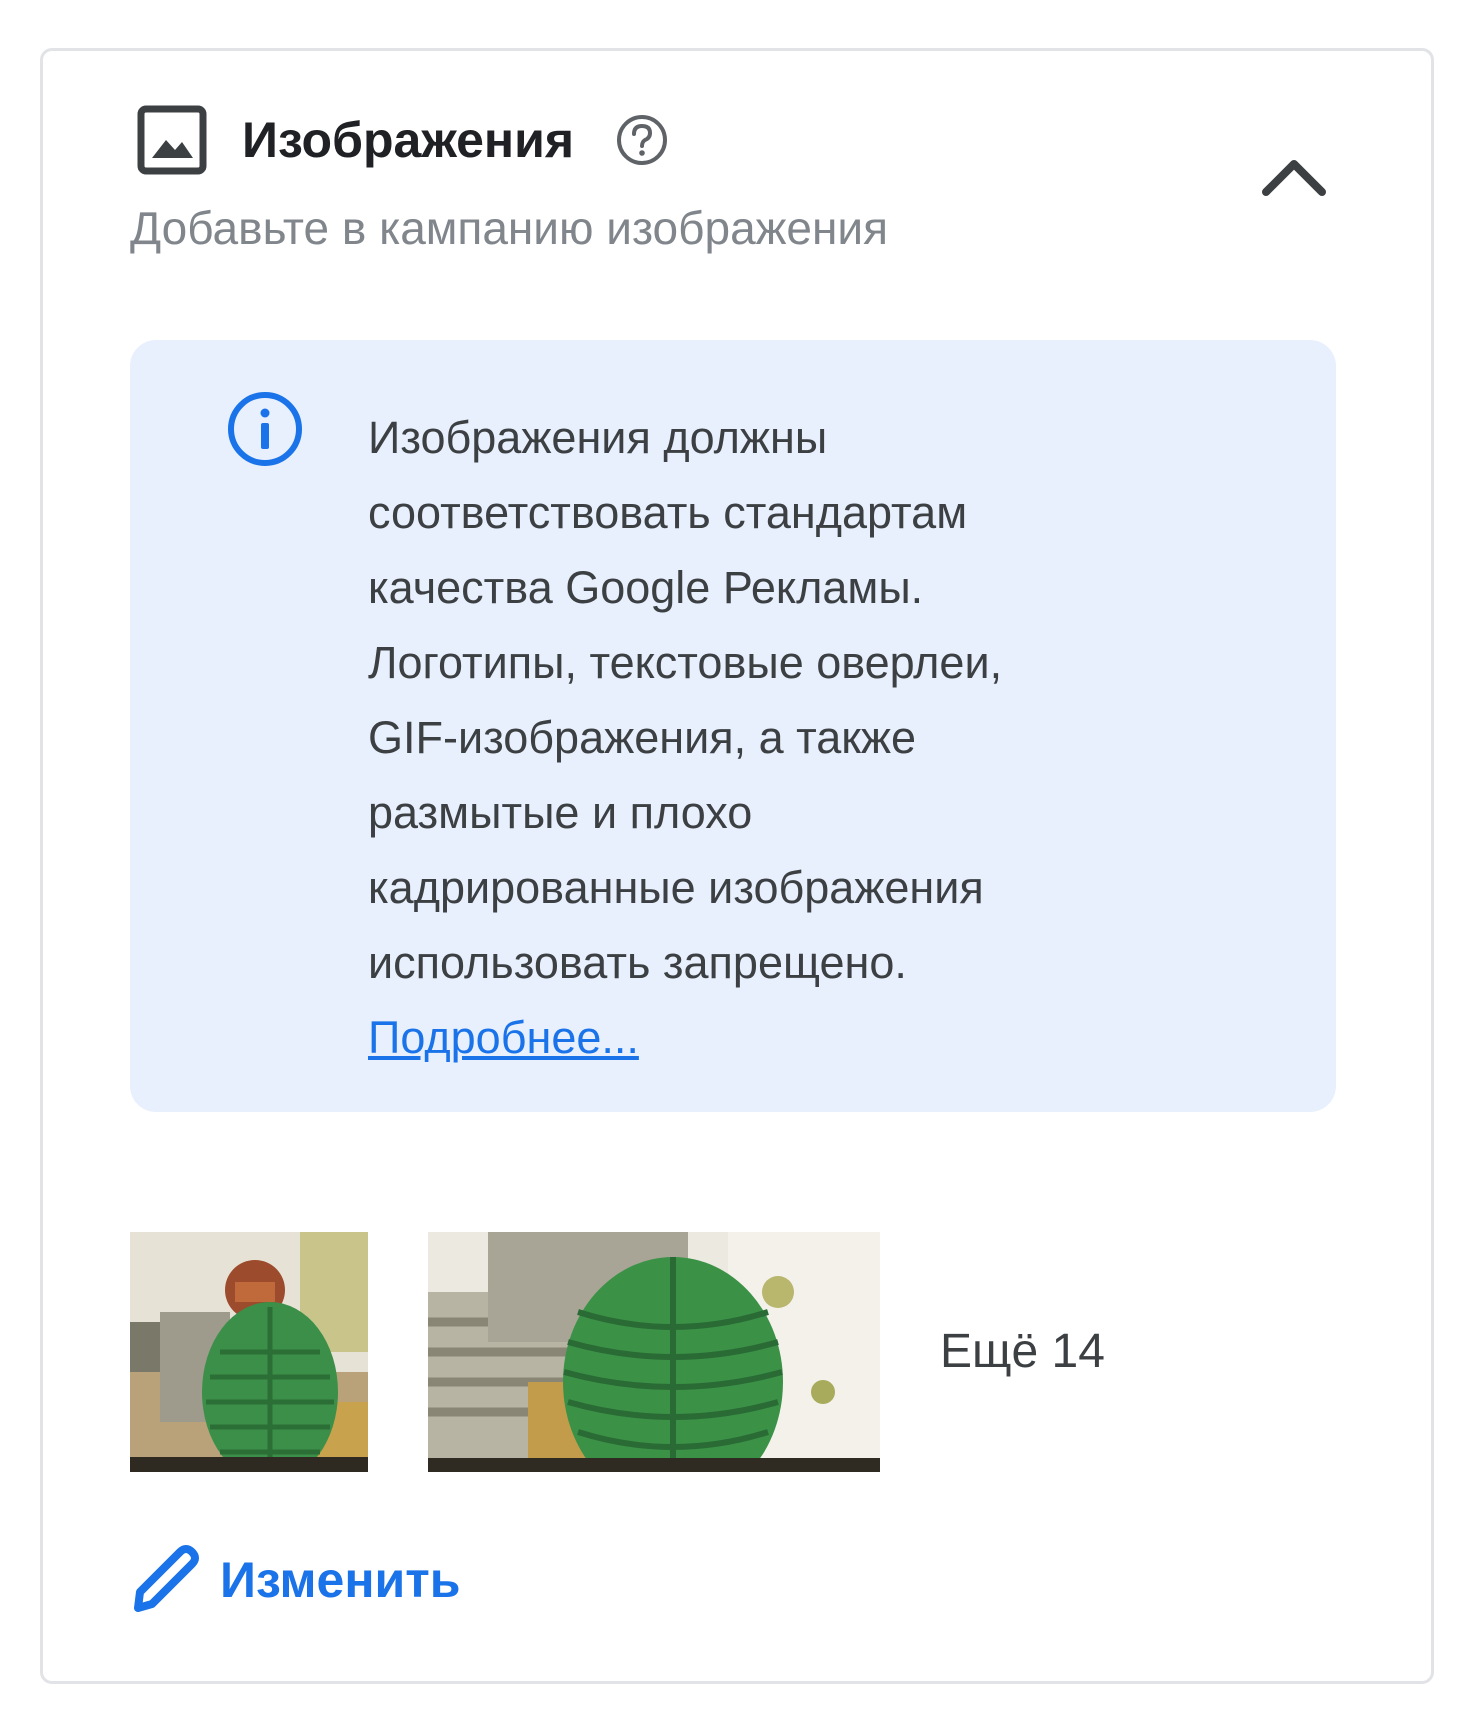  What do you see at coordinates (642, 737) in the screenshot?
I see `notice-line: GIF-изображения, а также` at bounding box center [642, 737].